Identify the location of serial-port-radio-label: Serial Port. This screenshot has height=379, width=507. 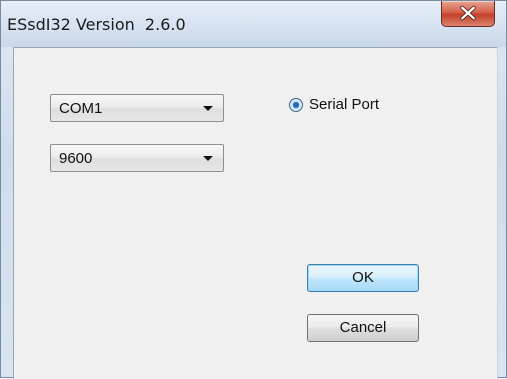
(344, 104).